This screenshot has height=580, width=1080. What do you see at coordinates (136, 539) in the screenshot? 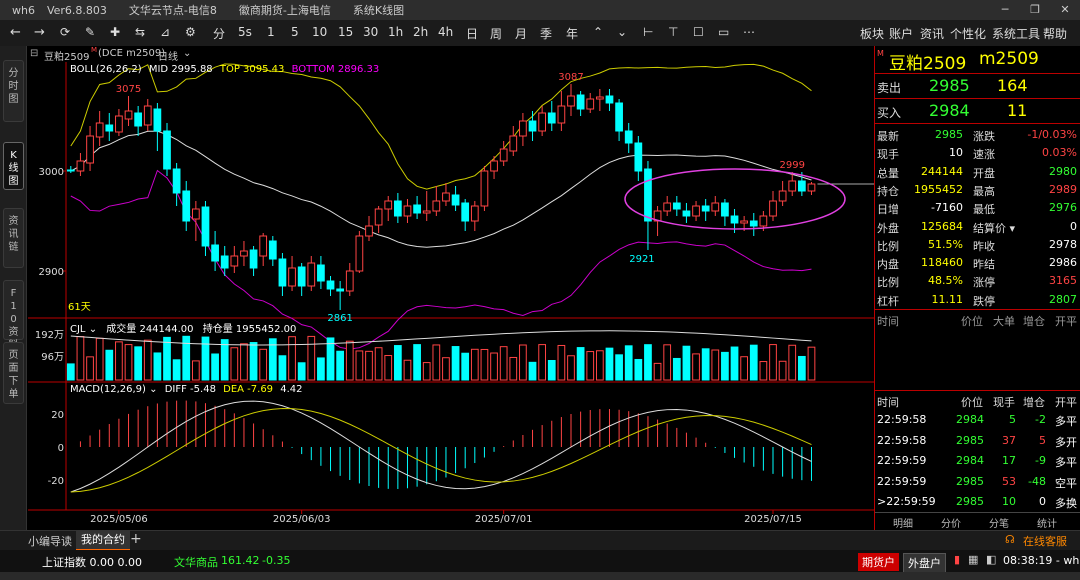
I see `add-tab-icon: +` at bounding box center [136, 539].